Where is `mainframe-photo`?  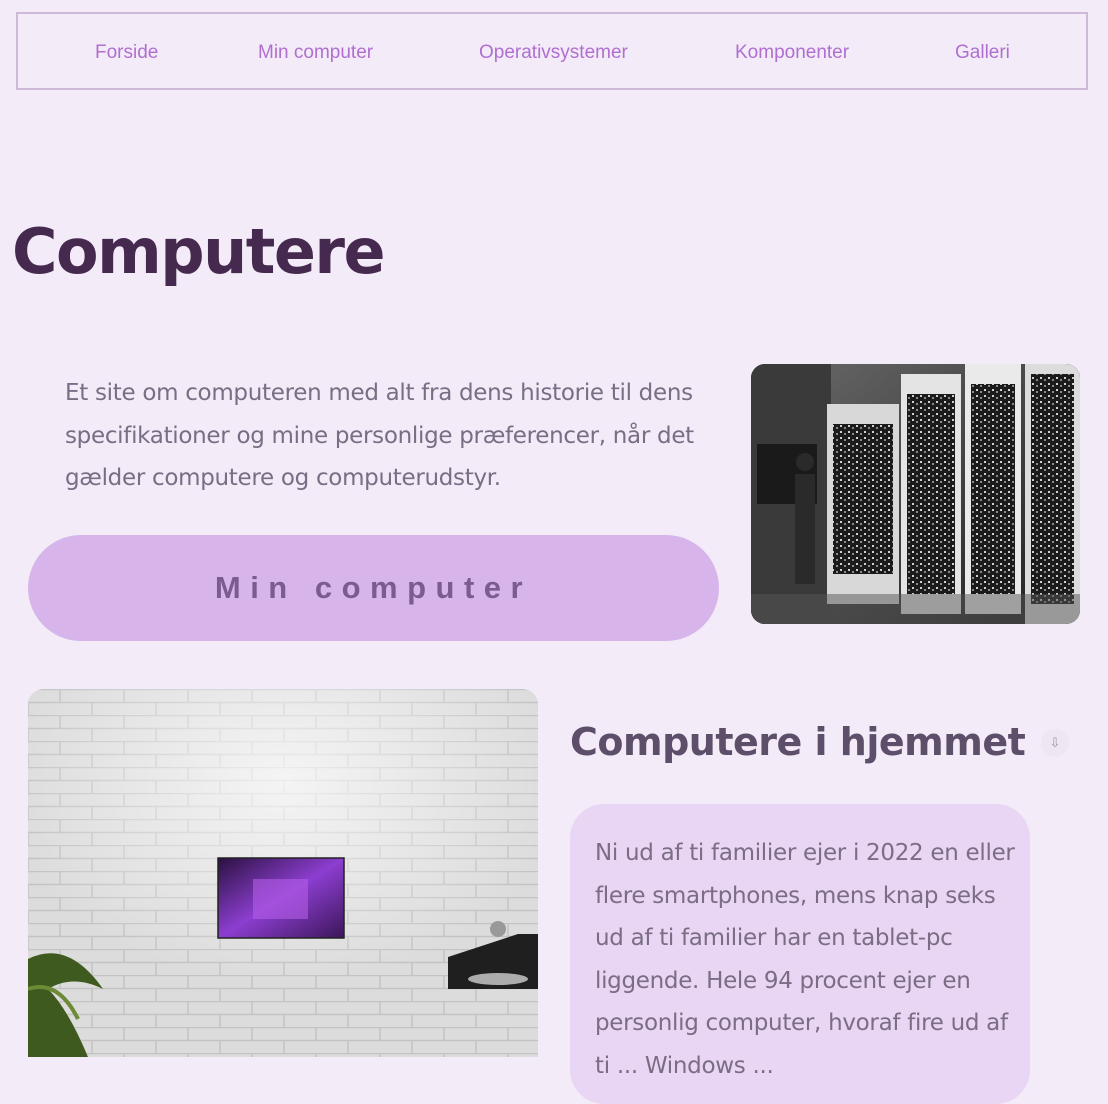
mainframe-photo is located at coordinates (915, 494).